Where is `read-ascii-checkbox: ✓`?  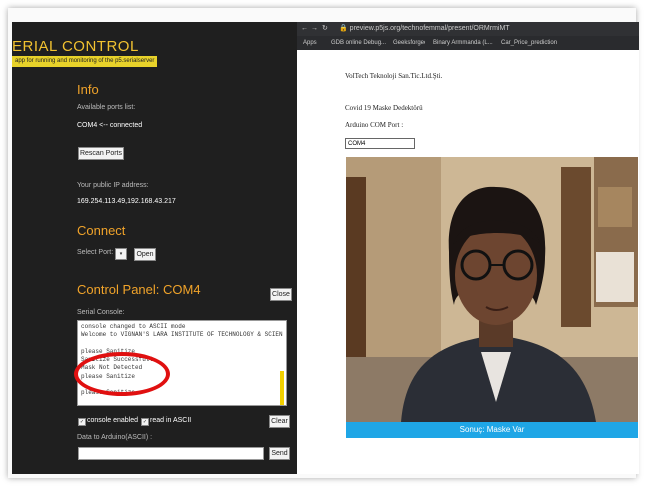
read-ascii-checkbox: ✓ is located at coordinates (145, 422).